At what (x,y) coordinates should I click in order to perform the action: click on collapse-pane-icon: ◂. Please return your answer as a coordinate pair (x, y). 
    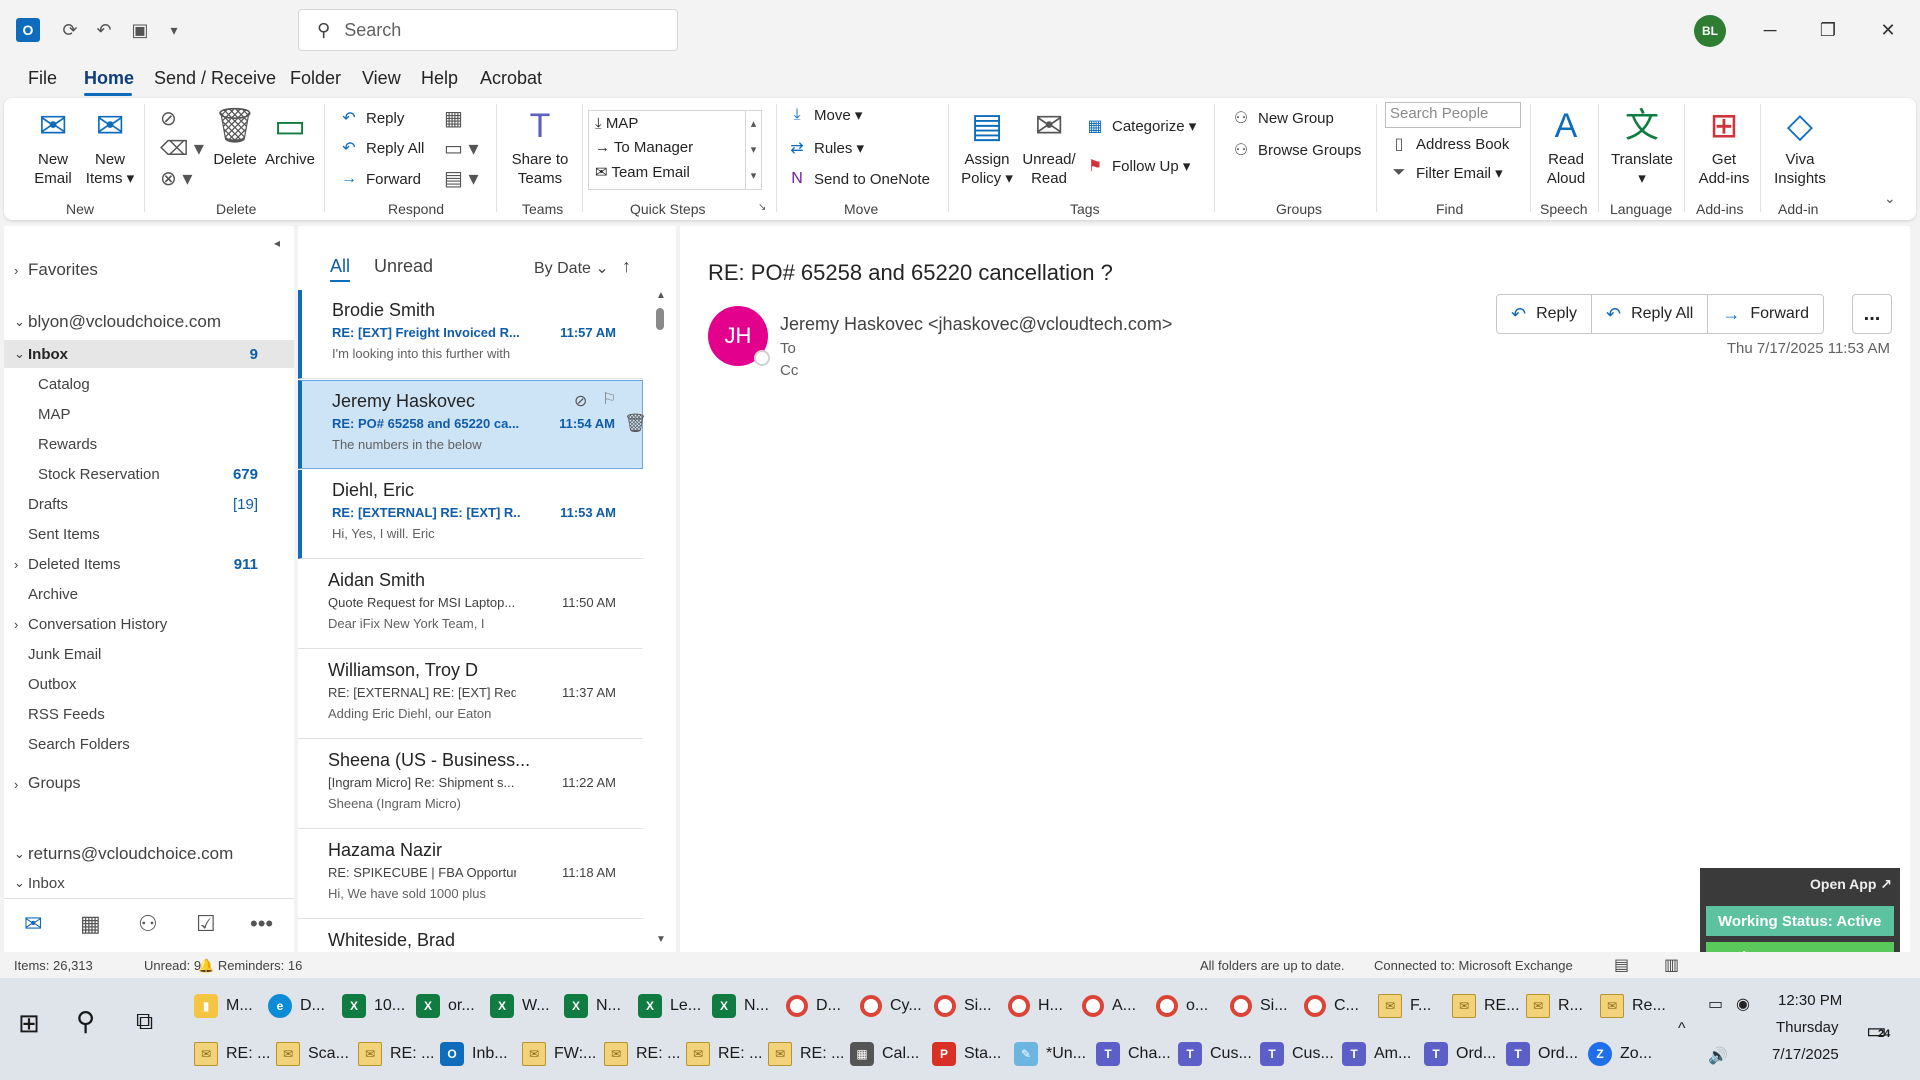
    Looking at the image, I should click on (277, 243).